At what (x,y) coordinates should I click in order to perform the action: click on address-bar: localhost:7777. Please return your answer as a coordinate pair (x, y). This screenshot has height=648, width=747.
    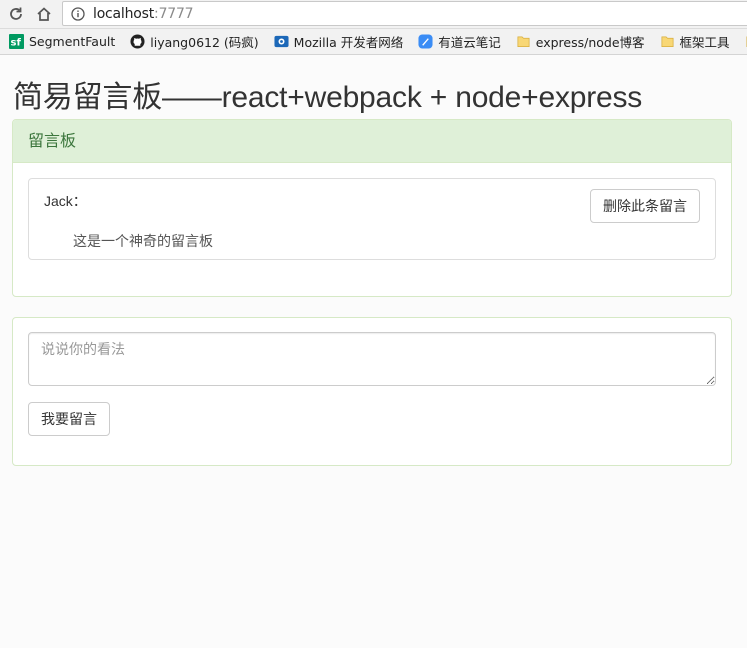
    Looking at the image, I should click on (404, 13).